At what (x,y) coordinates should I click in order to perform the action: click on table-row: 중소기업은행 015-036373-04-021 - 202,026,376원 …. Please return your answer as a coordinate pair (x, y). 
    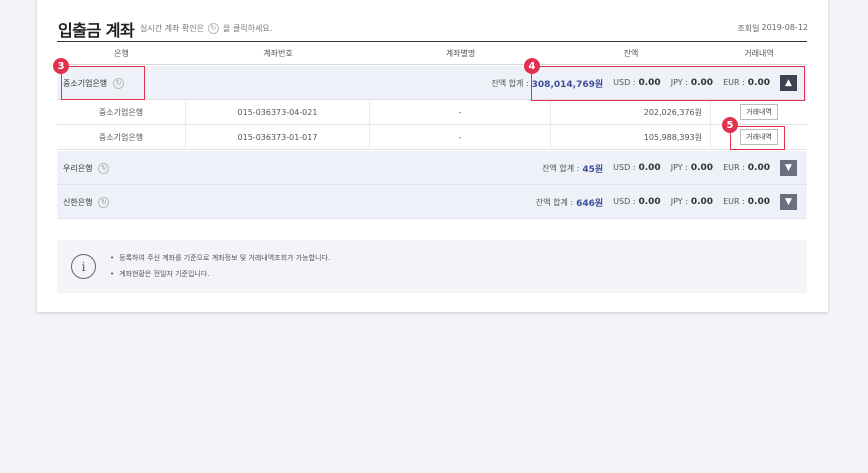
    Looking at the image, I should click on (432, 112).